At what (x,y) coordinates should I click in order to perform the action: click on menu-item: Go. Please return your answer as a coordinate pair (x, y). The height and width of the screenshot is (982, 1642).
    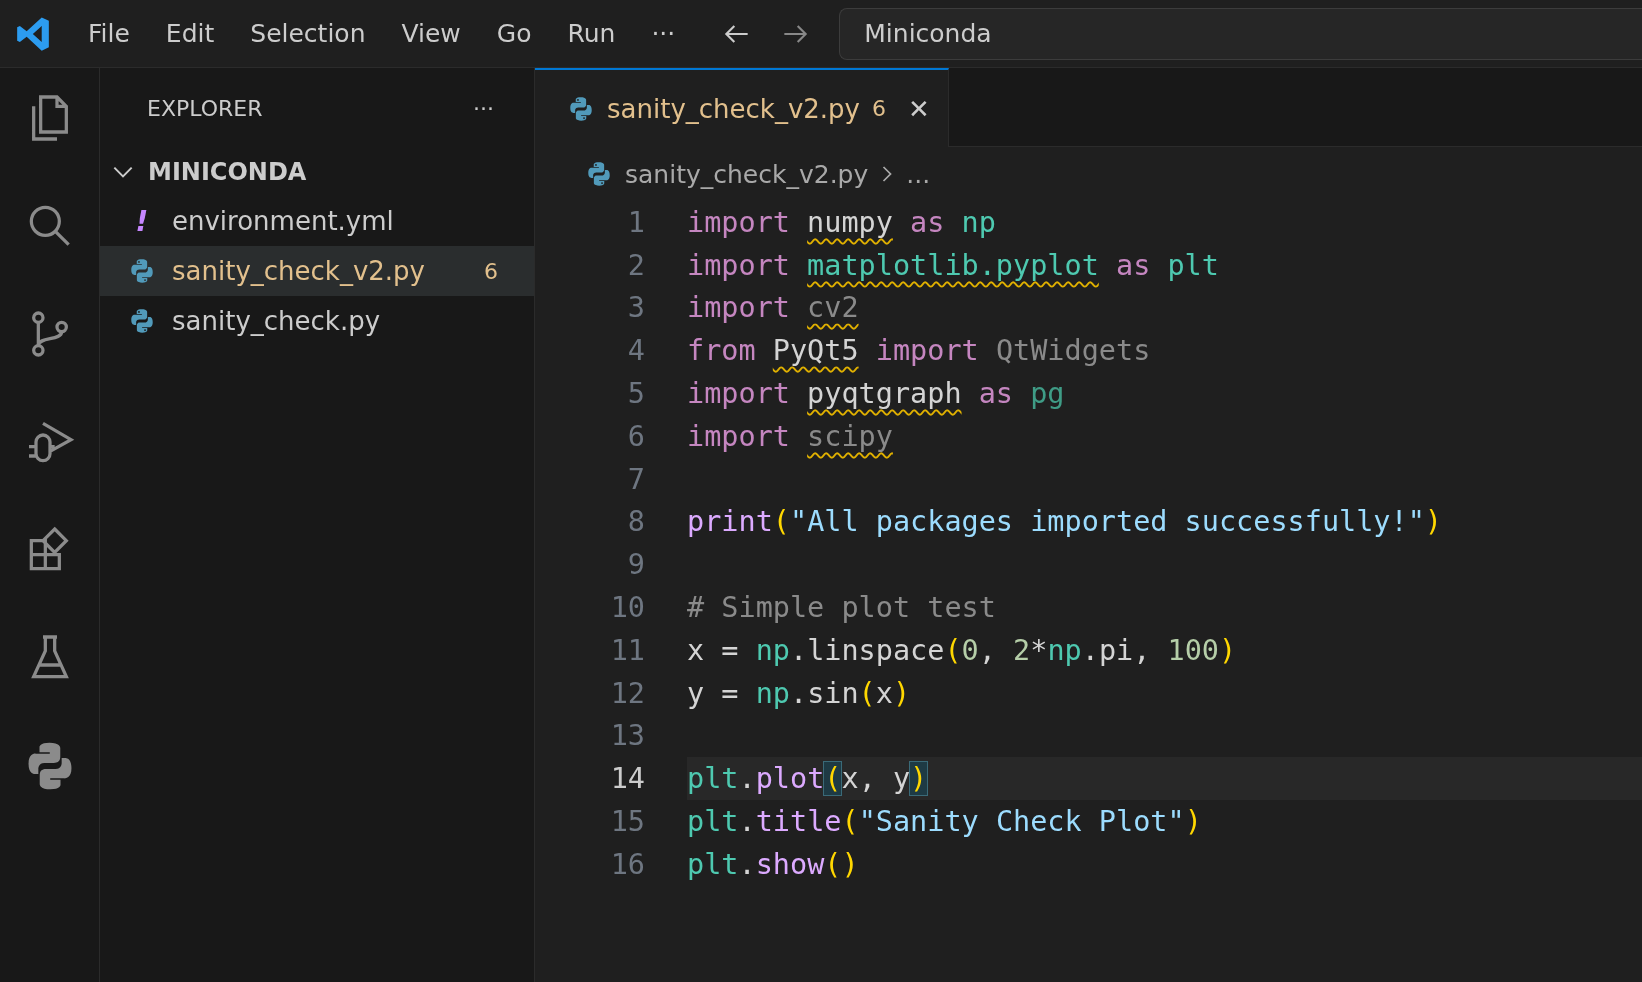
    Looking at the image, I should click on (514, 33).